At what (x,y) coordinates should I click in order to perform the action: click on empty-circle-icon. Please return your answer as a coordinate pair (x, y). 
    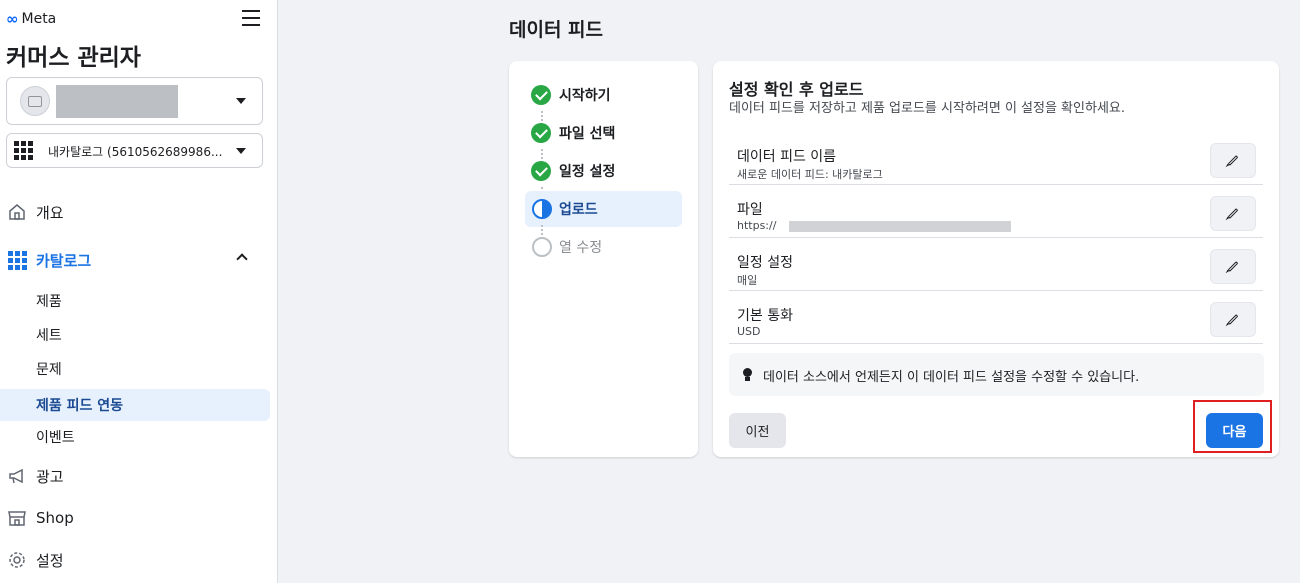
    Looking at the image, I should click on (542, 247).